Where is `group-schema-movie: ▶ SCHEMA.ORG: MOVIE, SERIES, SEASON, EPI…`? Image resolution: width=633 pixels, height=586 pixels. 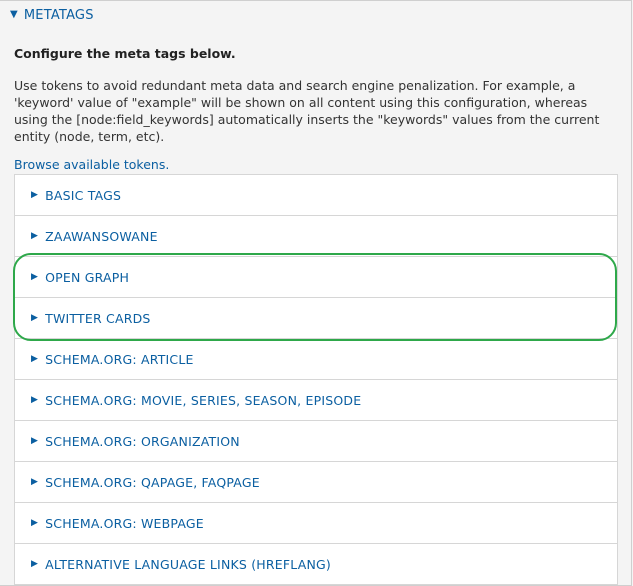 group-schema-movie: ▶ SCHEMA.ORG: MOVIE, SERIES, SEASON, EPI… is located at coordinates (316, 400).